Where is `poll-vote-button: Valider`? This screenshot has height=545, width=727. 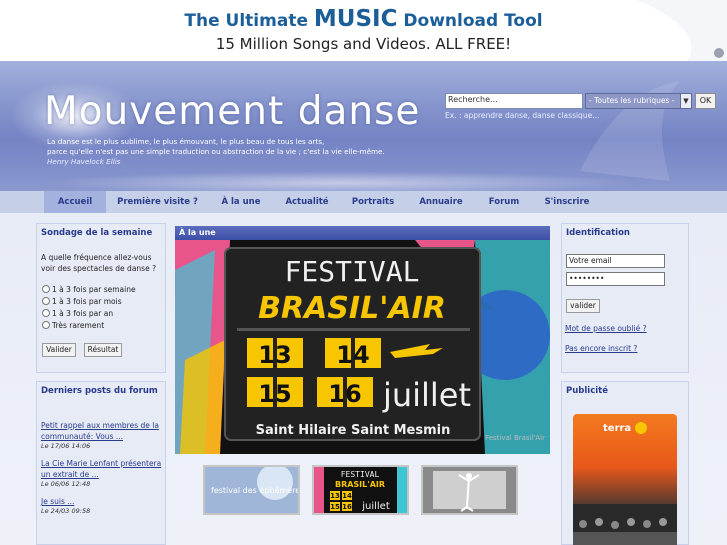
poll-vote-button: Valider is located at coordinates (59, 350).